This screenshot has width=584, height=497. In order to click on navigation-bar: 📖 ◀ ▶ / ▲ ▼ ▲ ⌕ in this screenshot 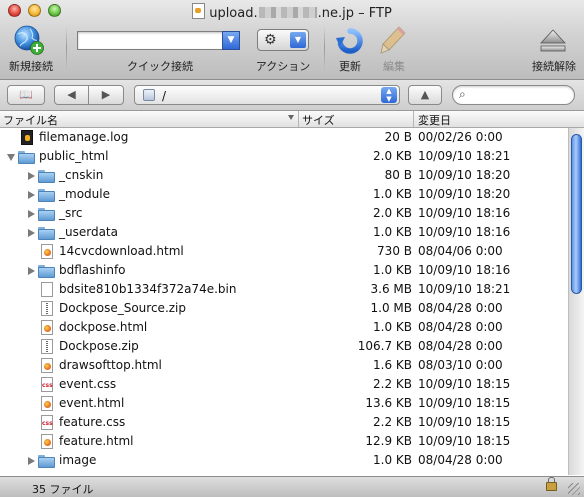, I will do `click(292, 95)`.